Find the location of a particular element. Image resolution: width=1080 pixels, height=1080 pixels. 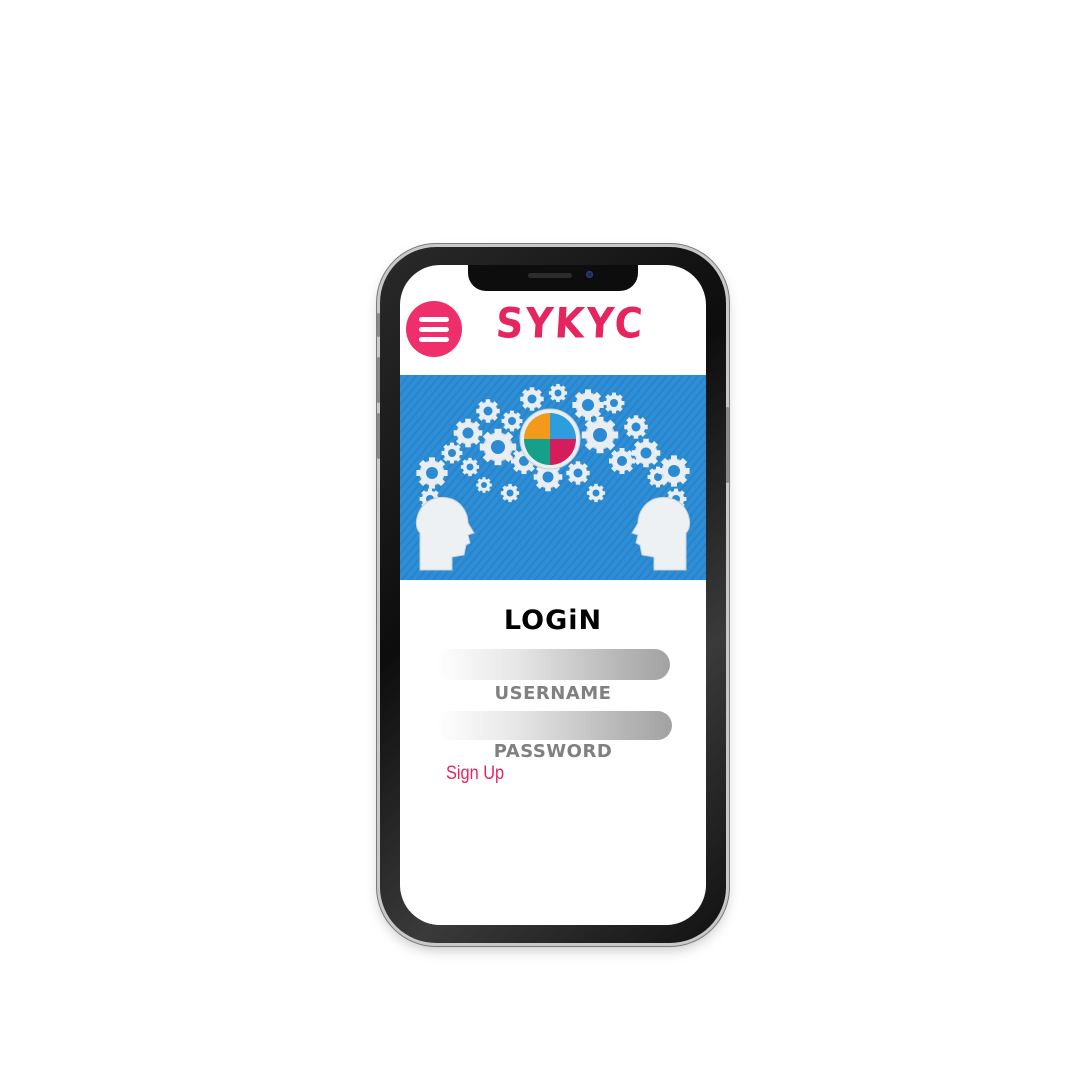

hero-image is located at coordinates (553, 477).